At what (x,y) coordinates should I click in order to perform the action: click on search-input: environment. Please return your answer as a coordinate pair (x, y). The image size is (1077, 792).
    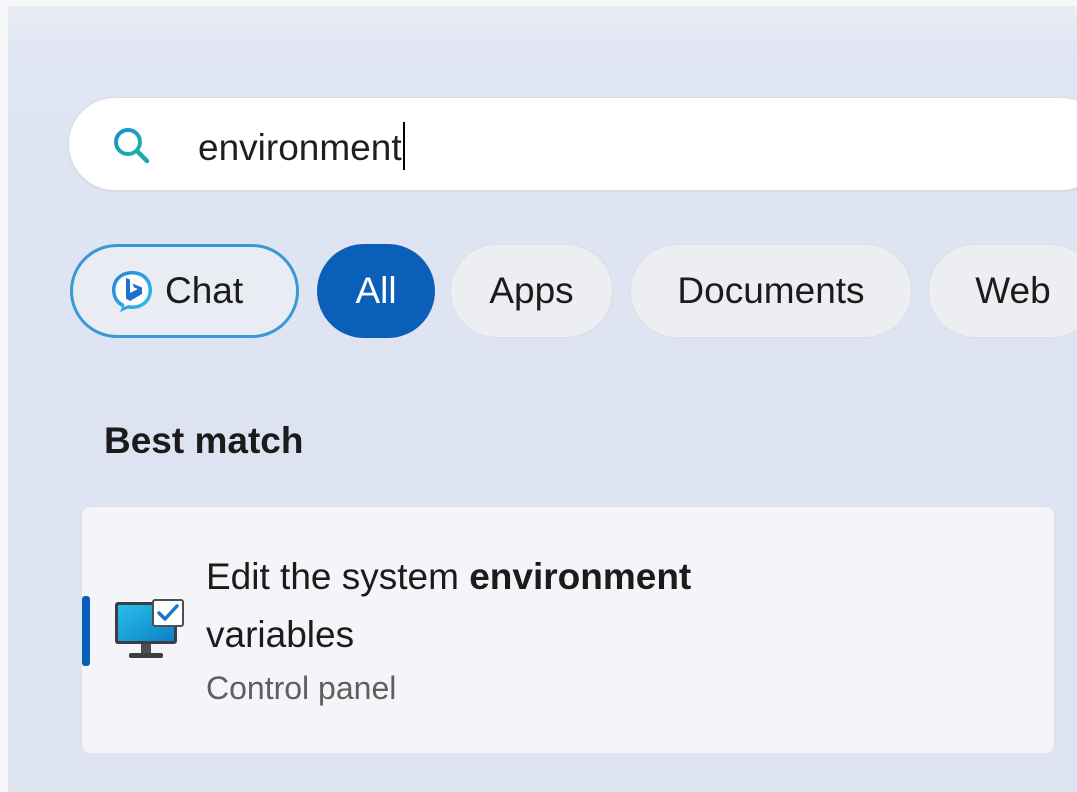
    Looking at the image, I should click on (301, 146).